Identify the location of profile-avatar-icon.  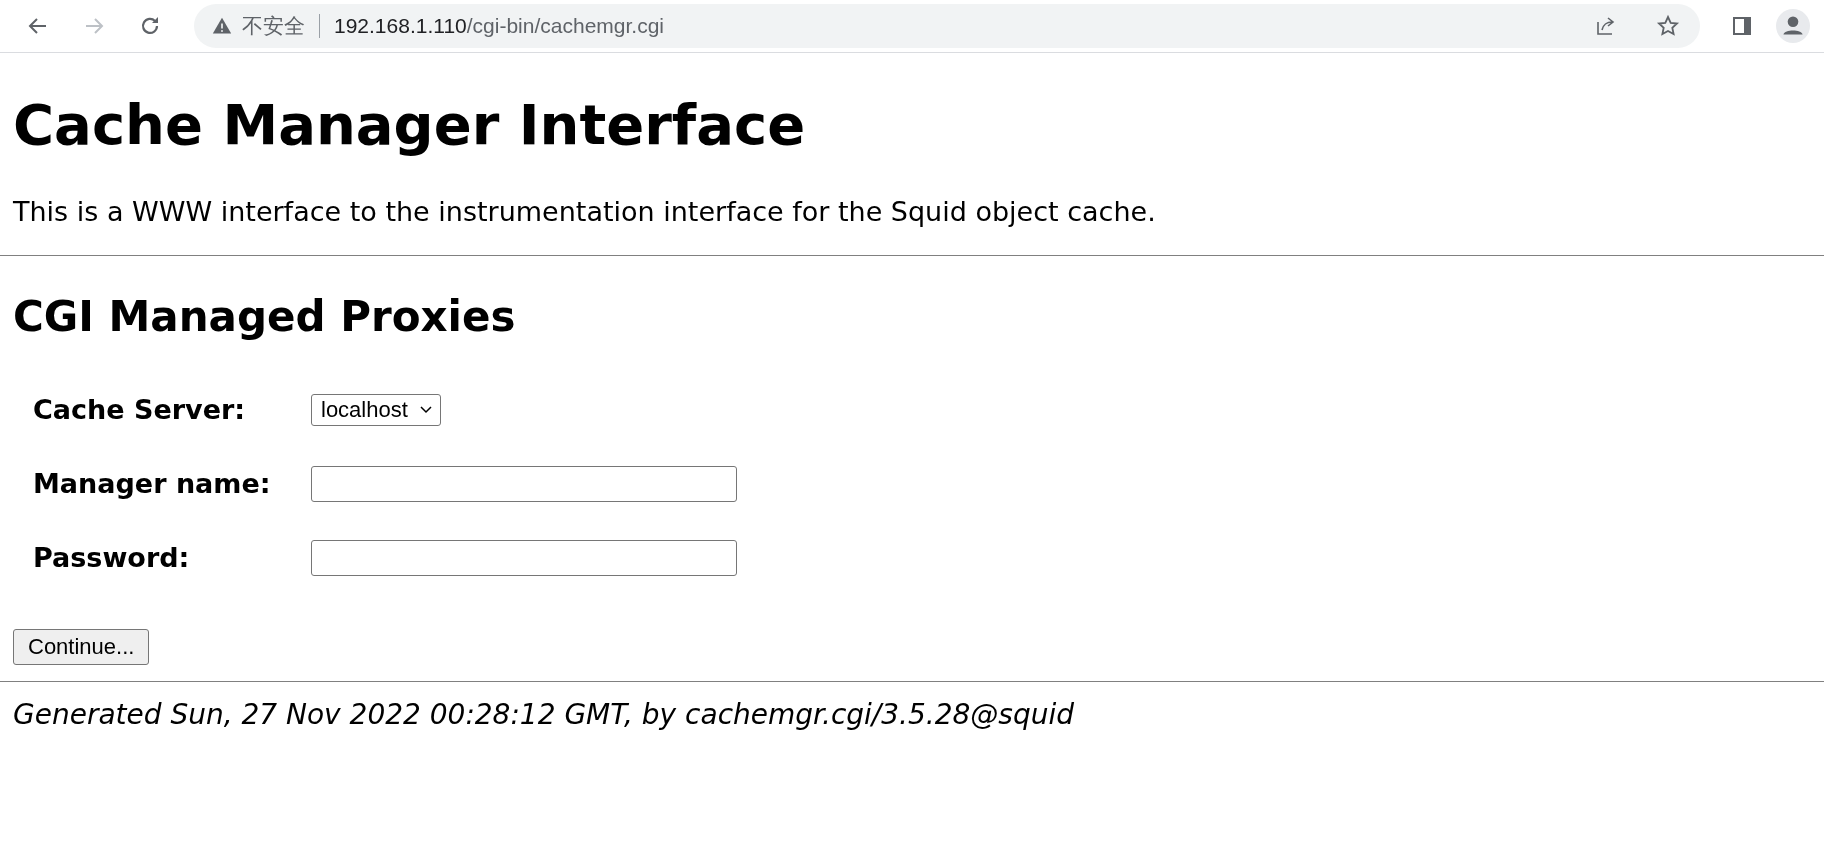
(1793, 26).